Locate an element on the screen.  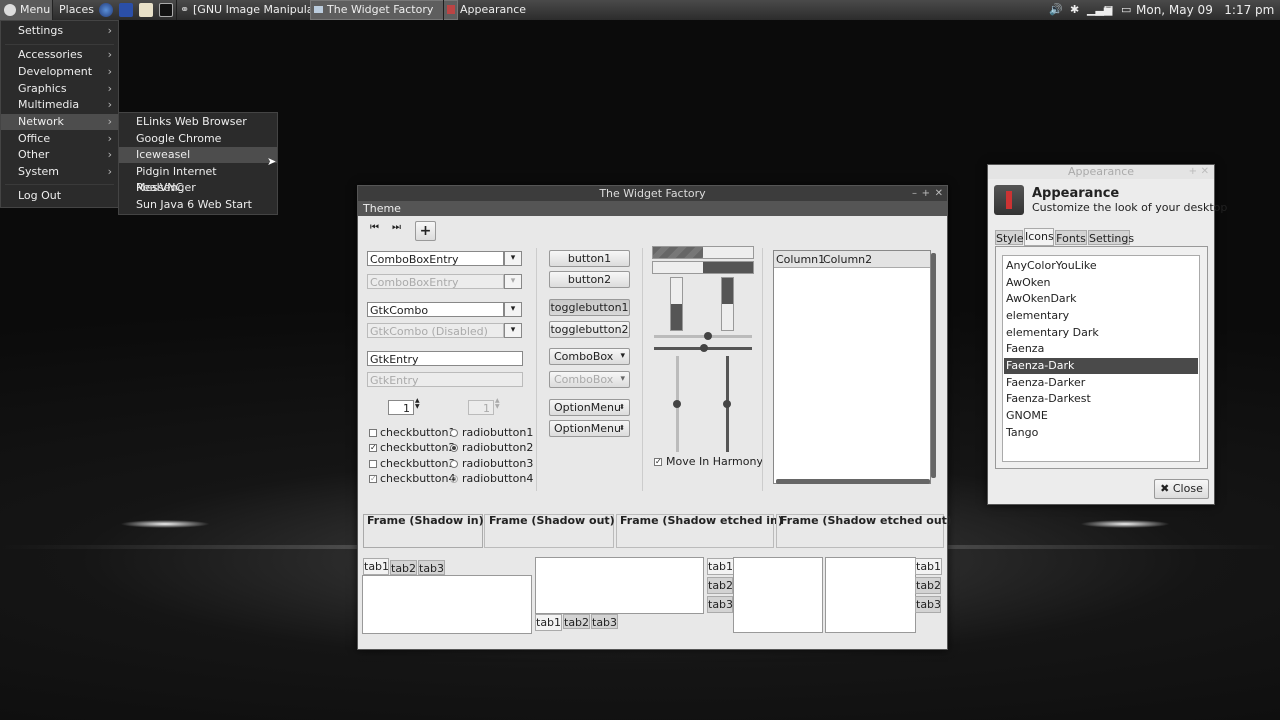
theme-item-selected: Faenza-Dark is located at coordinates (1101, 366).